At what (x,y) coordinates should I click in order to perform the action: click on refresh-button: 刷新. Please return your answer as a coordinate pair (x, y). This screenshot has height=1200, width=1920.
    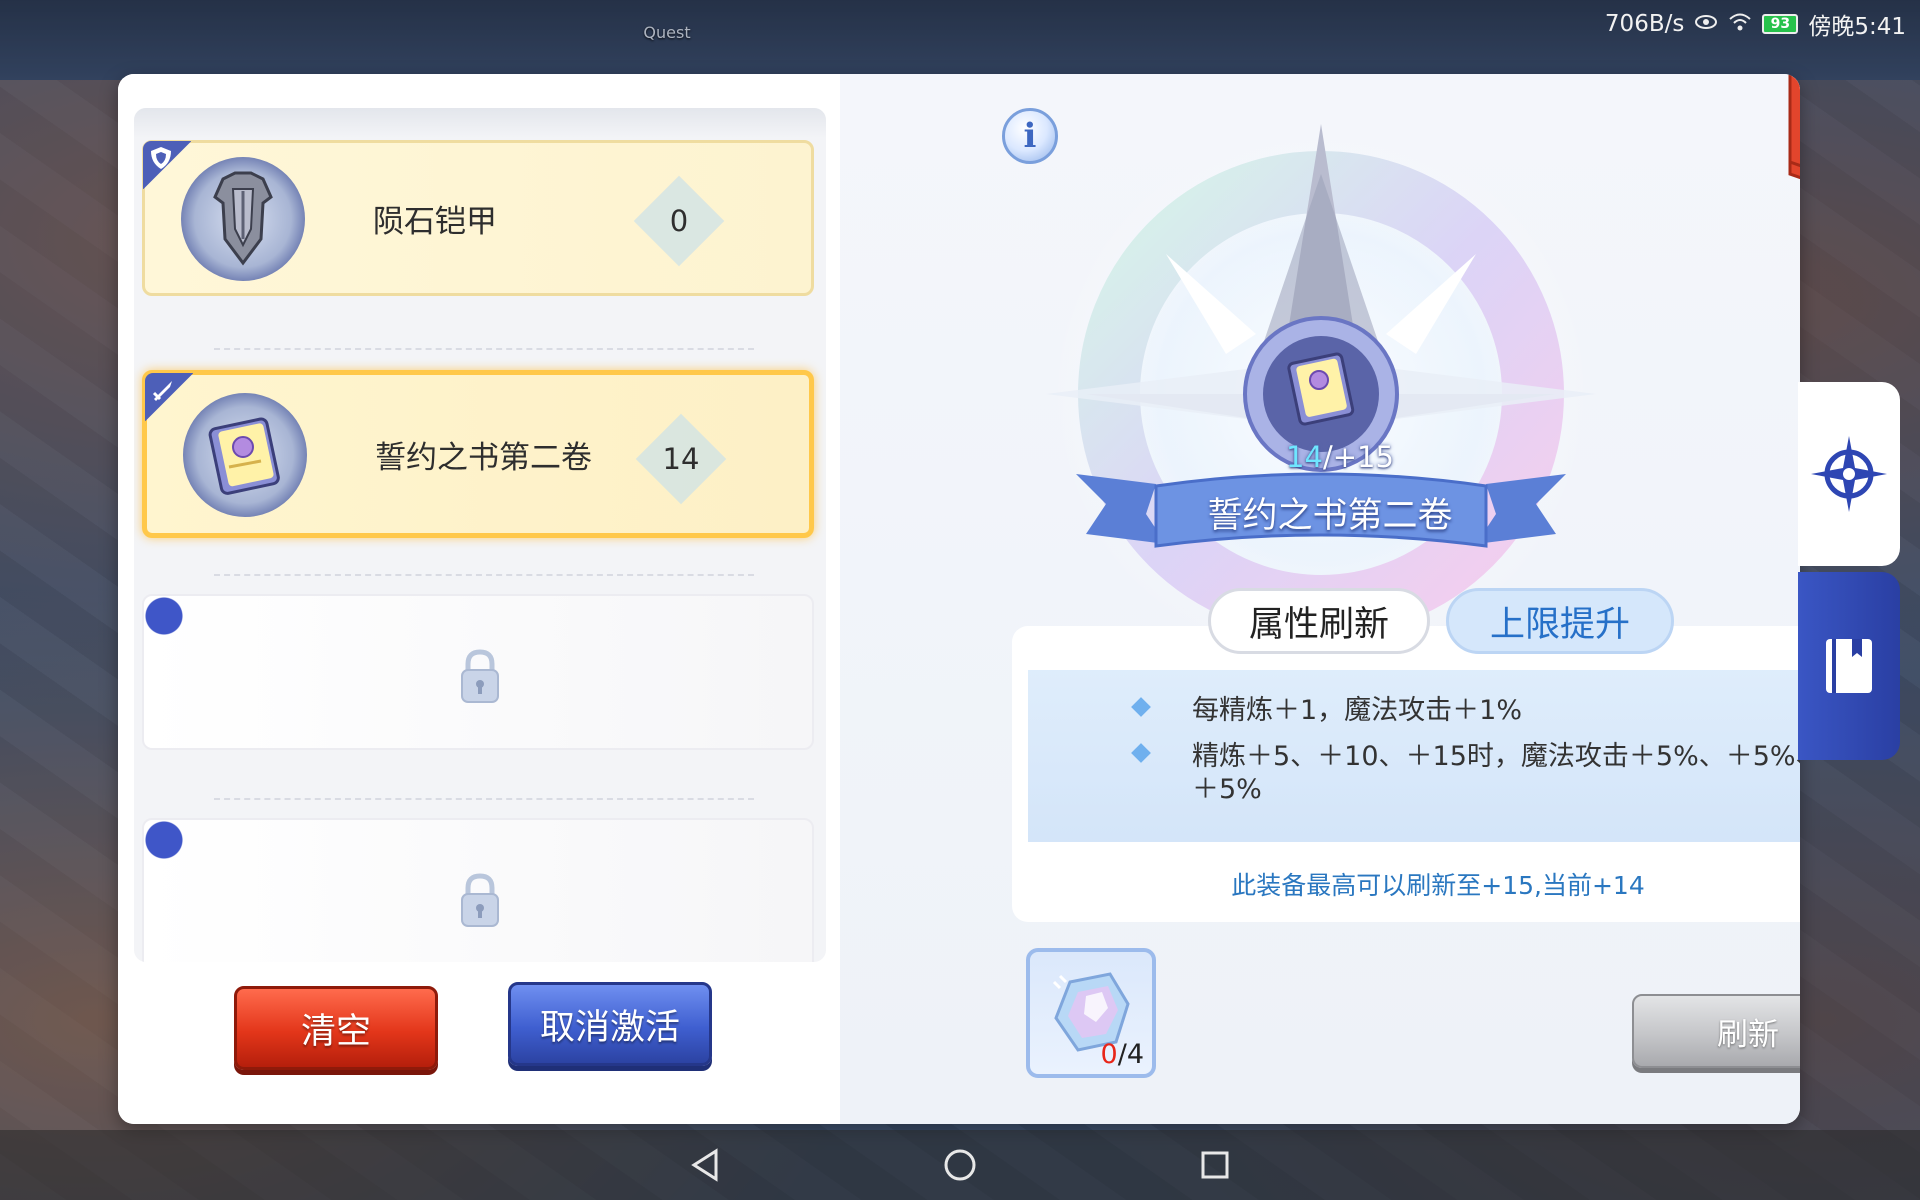
    Looking at the image, I should click on (1716, 1031).